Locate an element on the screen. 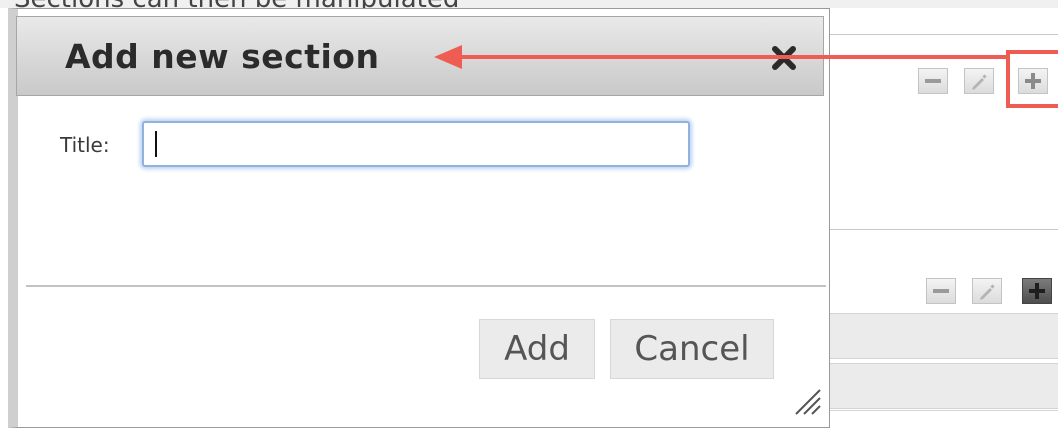  text-caret is located at coordinates (156, 144).